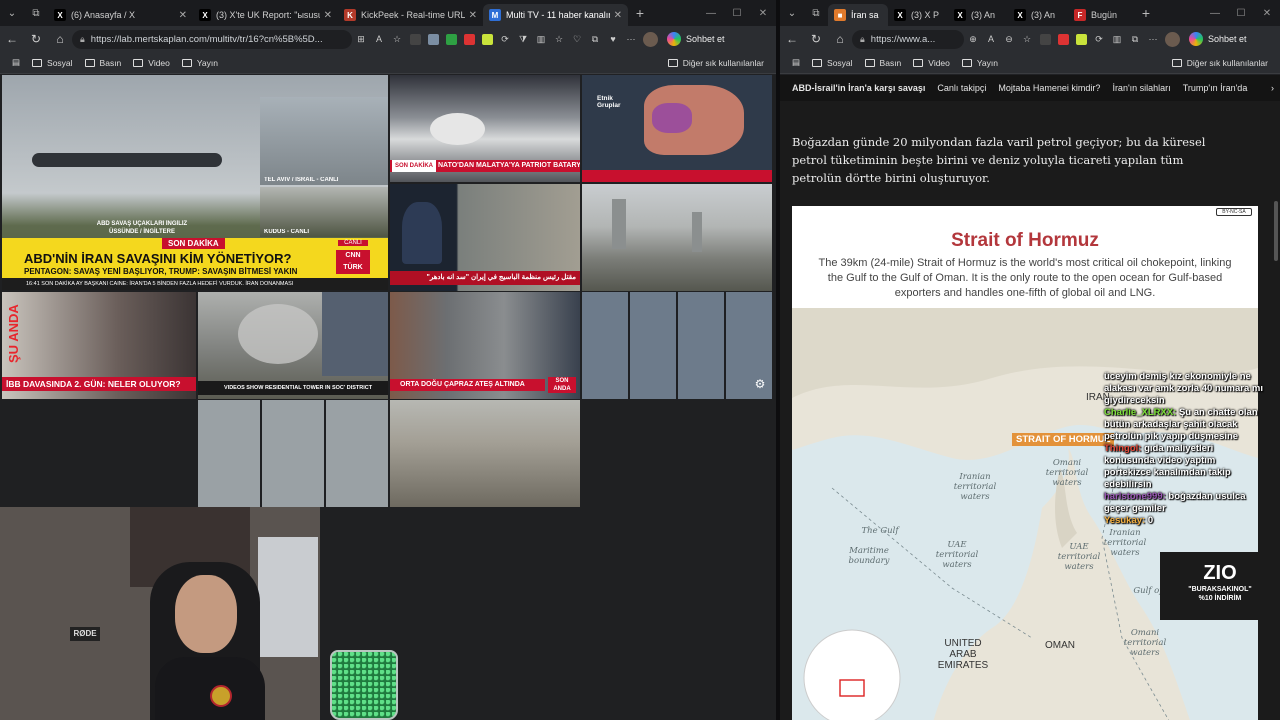  Describe the element at coordinates (1049, 88) in the screenshot. I see `nav-item-mojtaba: Mojtaba Hamenei kimdir?` at that location.